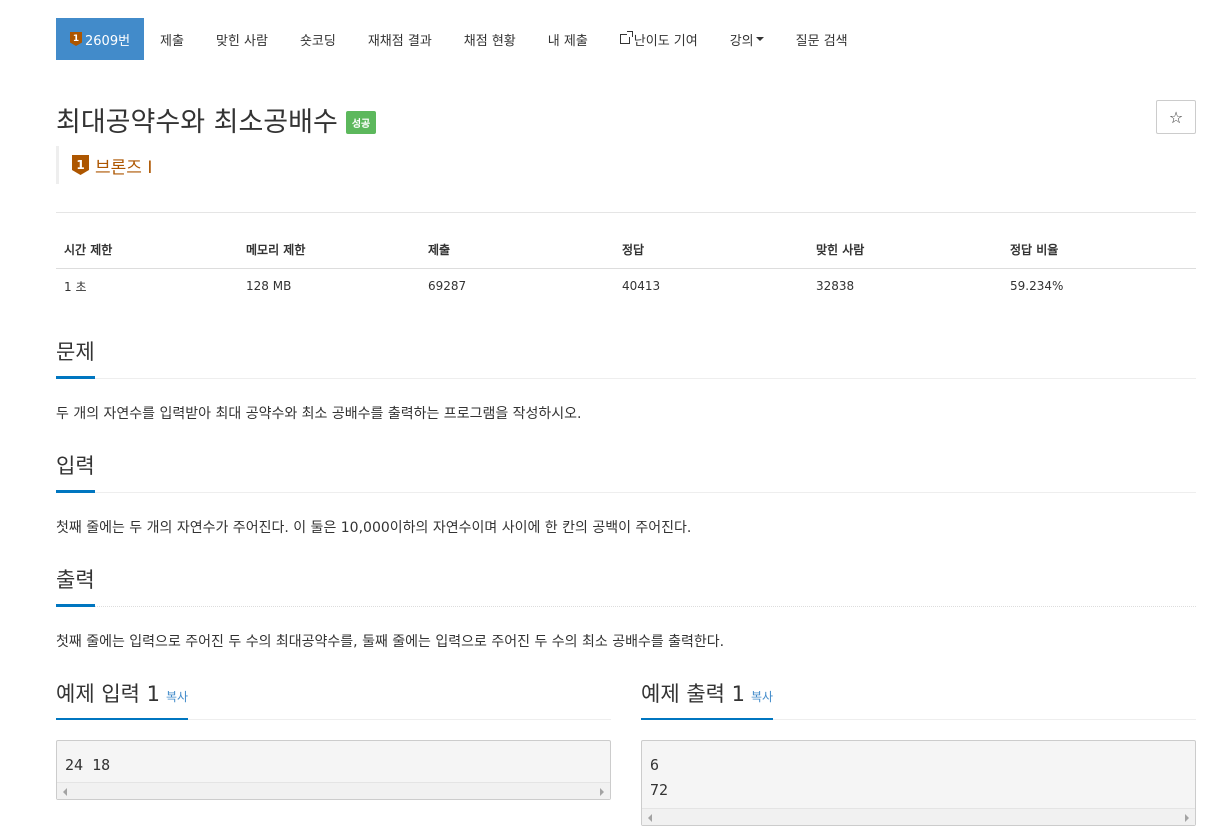  What do you see at coordinates (665, 41) in the screenshot?
I see `tab-difficulty-label: 난이도 기여` at bounding box center [665, 41].